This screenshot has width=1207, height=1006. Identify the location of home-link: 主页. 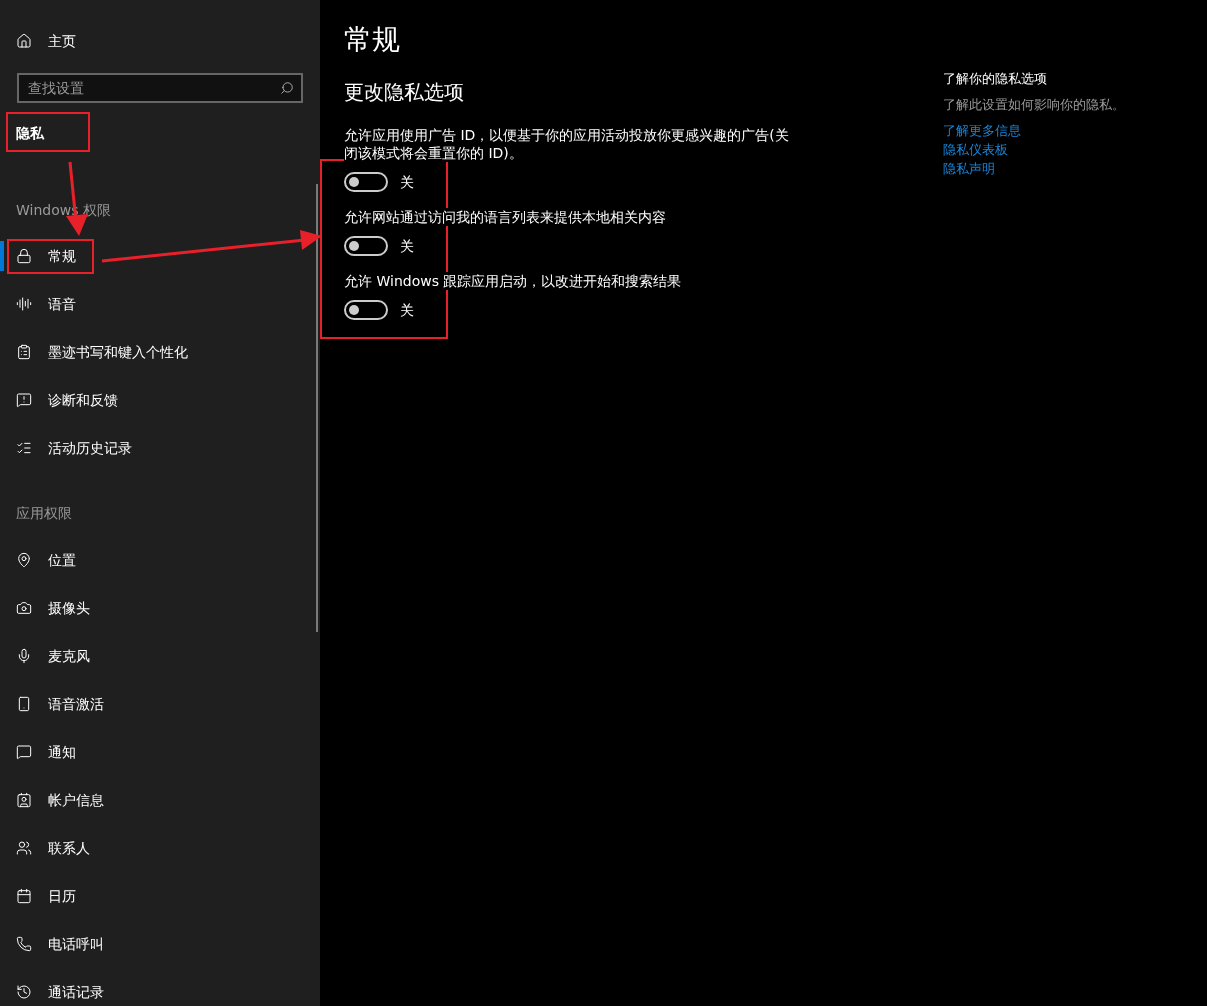
(160, 41).